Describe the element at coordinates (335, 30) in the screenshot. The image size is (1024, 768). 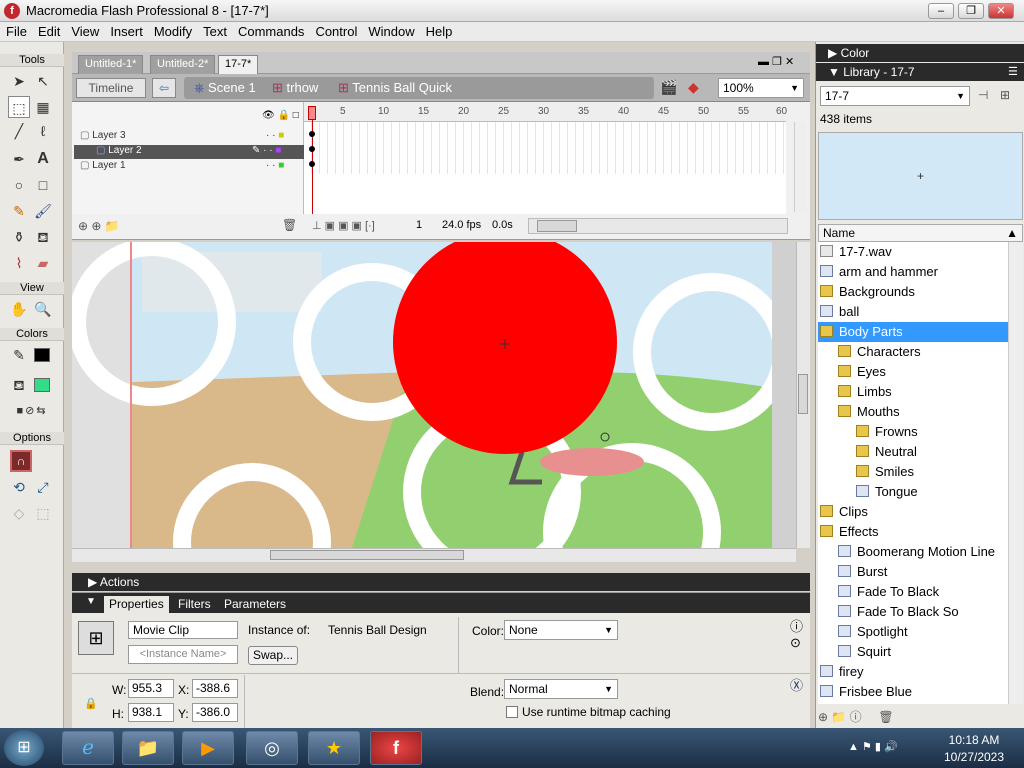
I see `menu-control: Control` at that location.